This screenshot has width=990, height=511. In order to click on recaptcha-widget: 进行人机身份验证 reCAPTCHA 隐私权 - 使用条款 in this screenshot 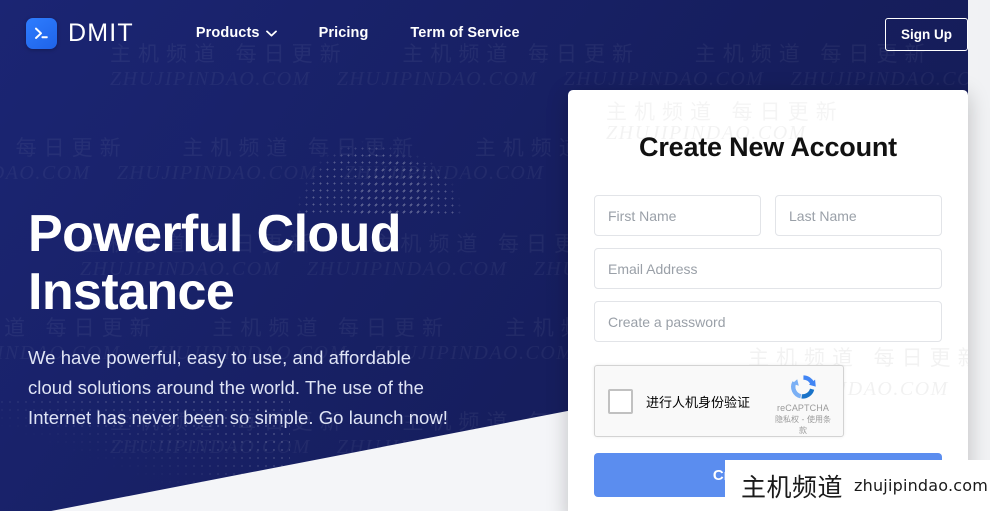, I will do `click(719, 401)`.